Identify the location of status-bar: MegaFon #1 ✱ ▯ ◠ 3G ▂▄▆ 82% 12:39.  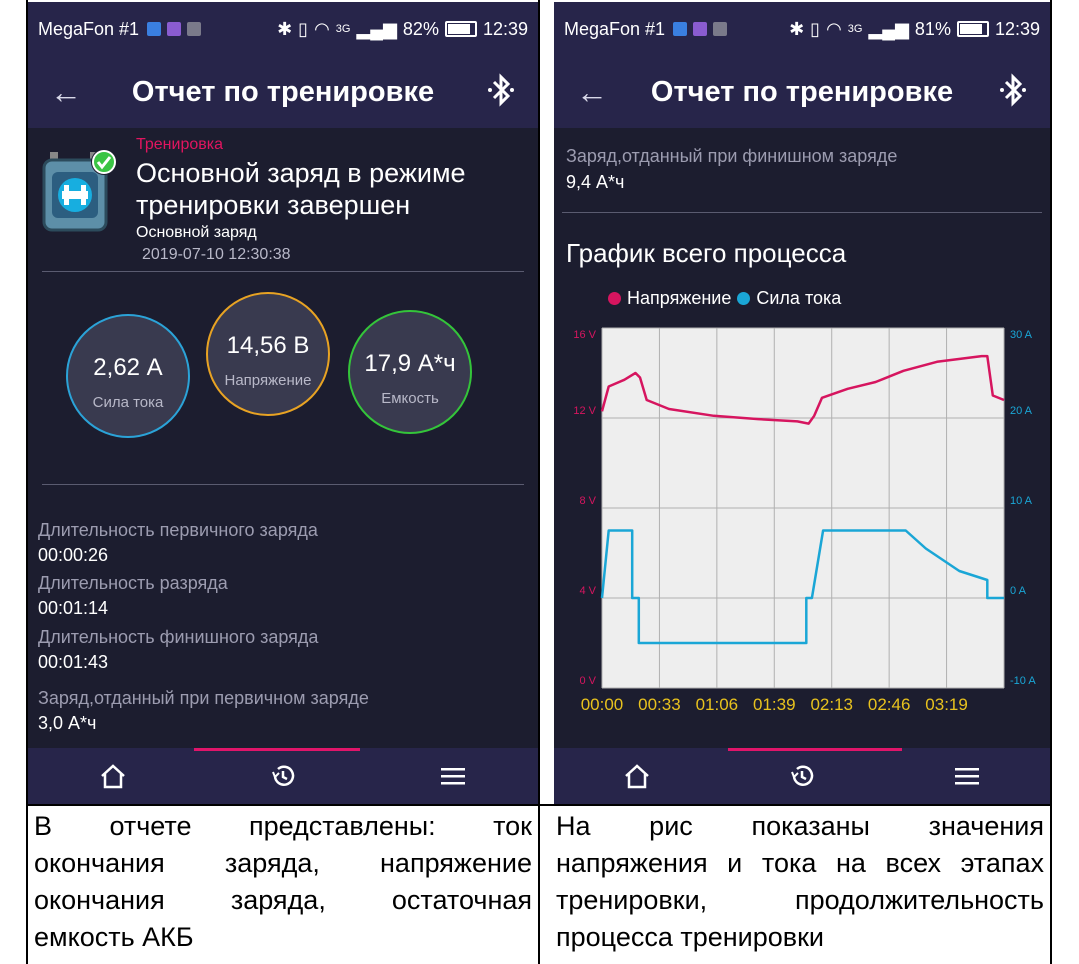
(283, 29).